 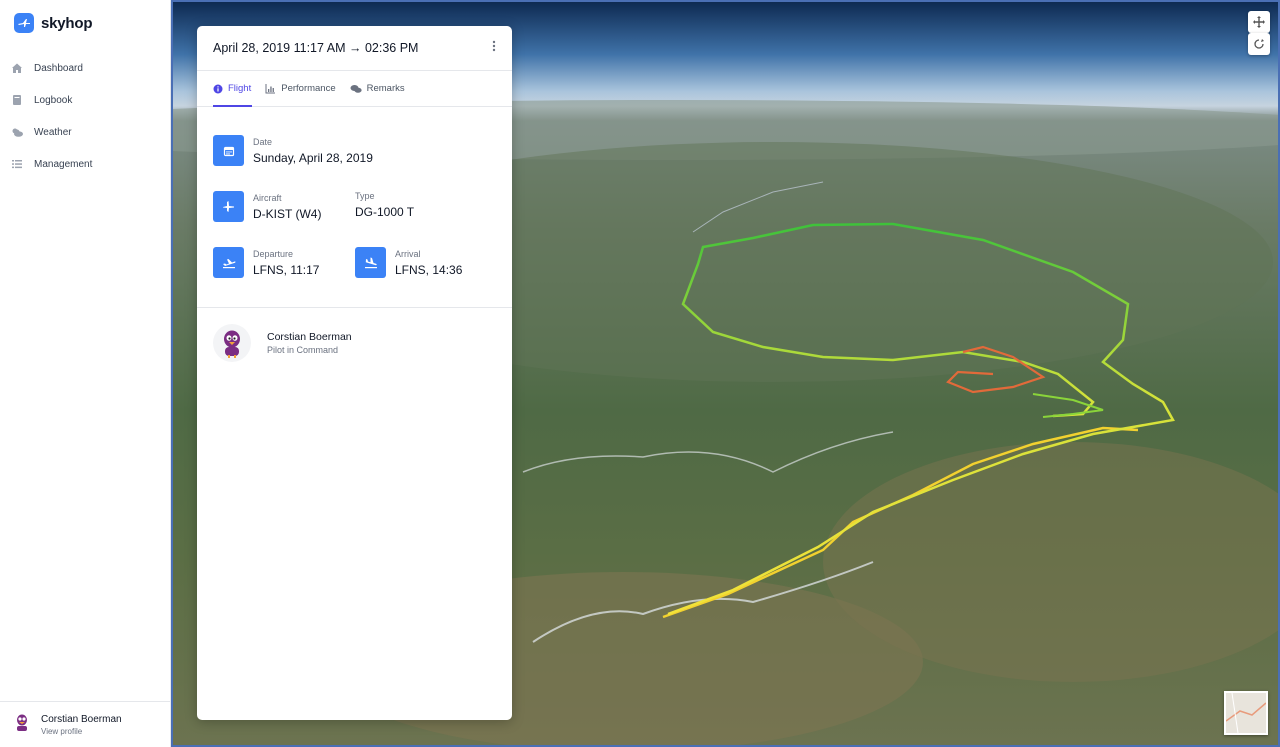 I want to click on tab-label: Performance, so click(x=308, y=88).